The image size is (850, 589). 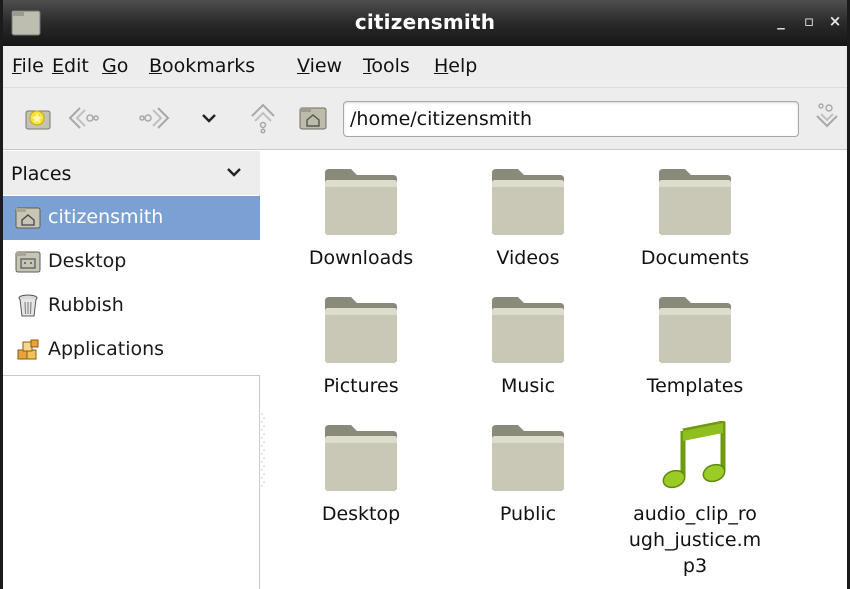 What do you see at coordinates (835, 21) in the screenshot?
I see `close-button: ×` at bounding box center [835, 21].